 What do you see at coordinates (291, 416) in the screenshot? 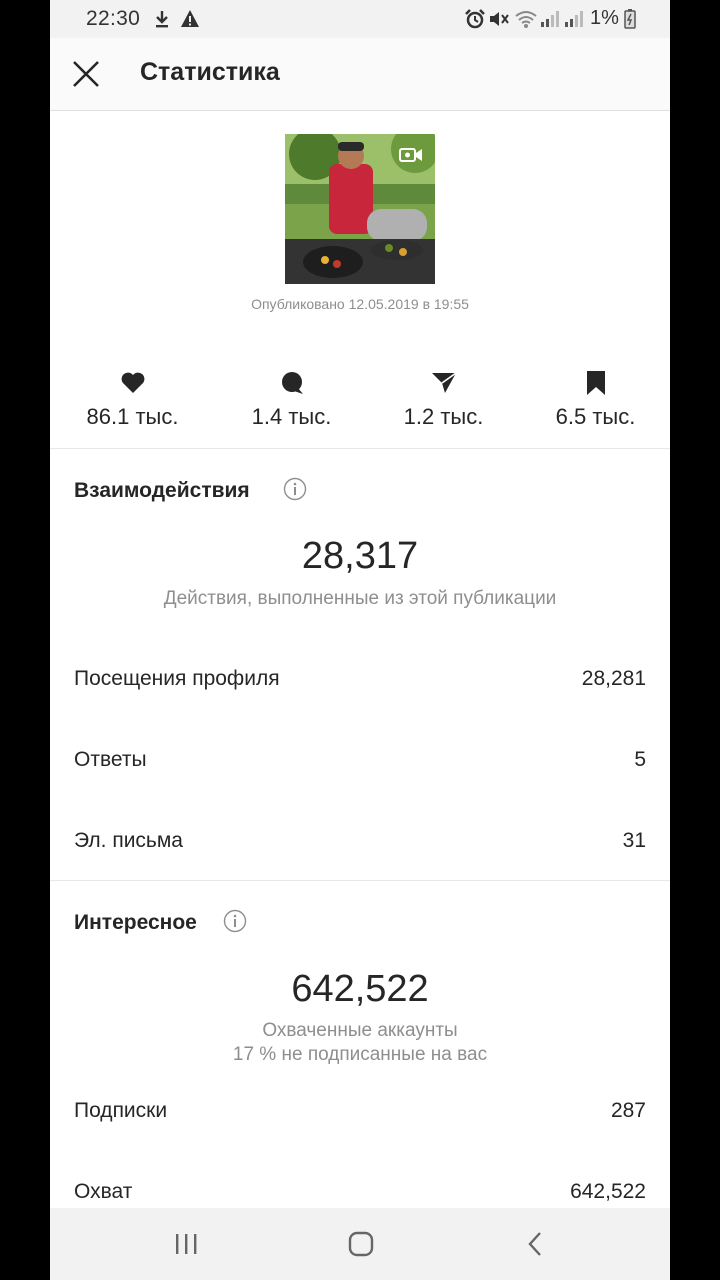
I see `comments-count: 1.4 тыс.` at bounding box center [291, 416].